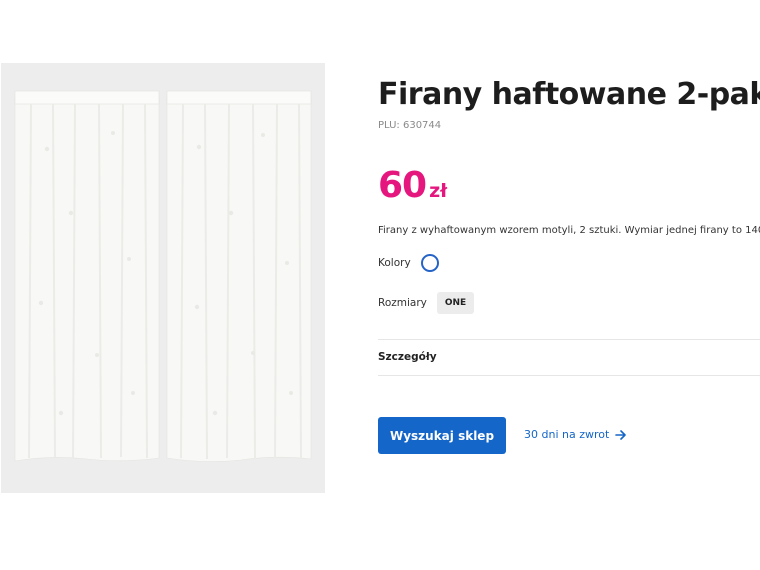 This screenshot has width=760, height=570. I want to click on curtain-panel-left, so click(87, 276).